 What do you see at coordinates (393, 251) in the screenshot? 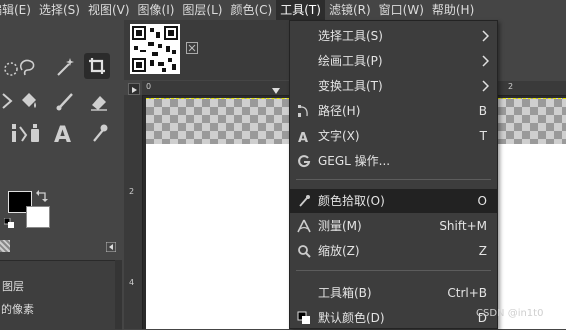
I see `menu-item-zoom: 缩放(Z) Z` at bounding box center [393, 251].